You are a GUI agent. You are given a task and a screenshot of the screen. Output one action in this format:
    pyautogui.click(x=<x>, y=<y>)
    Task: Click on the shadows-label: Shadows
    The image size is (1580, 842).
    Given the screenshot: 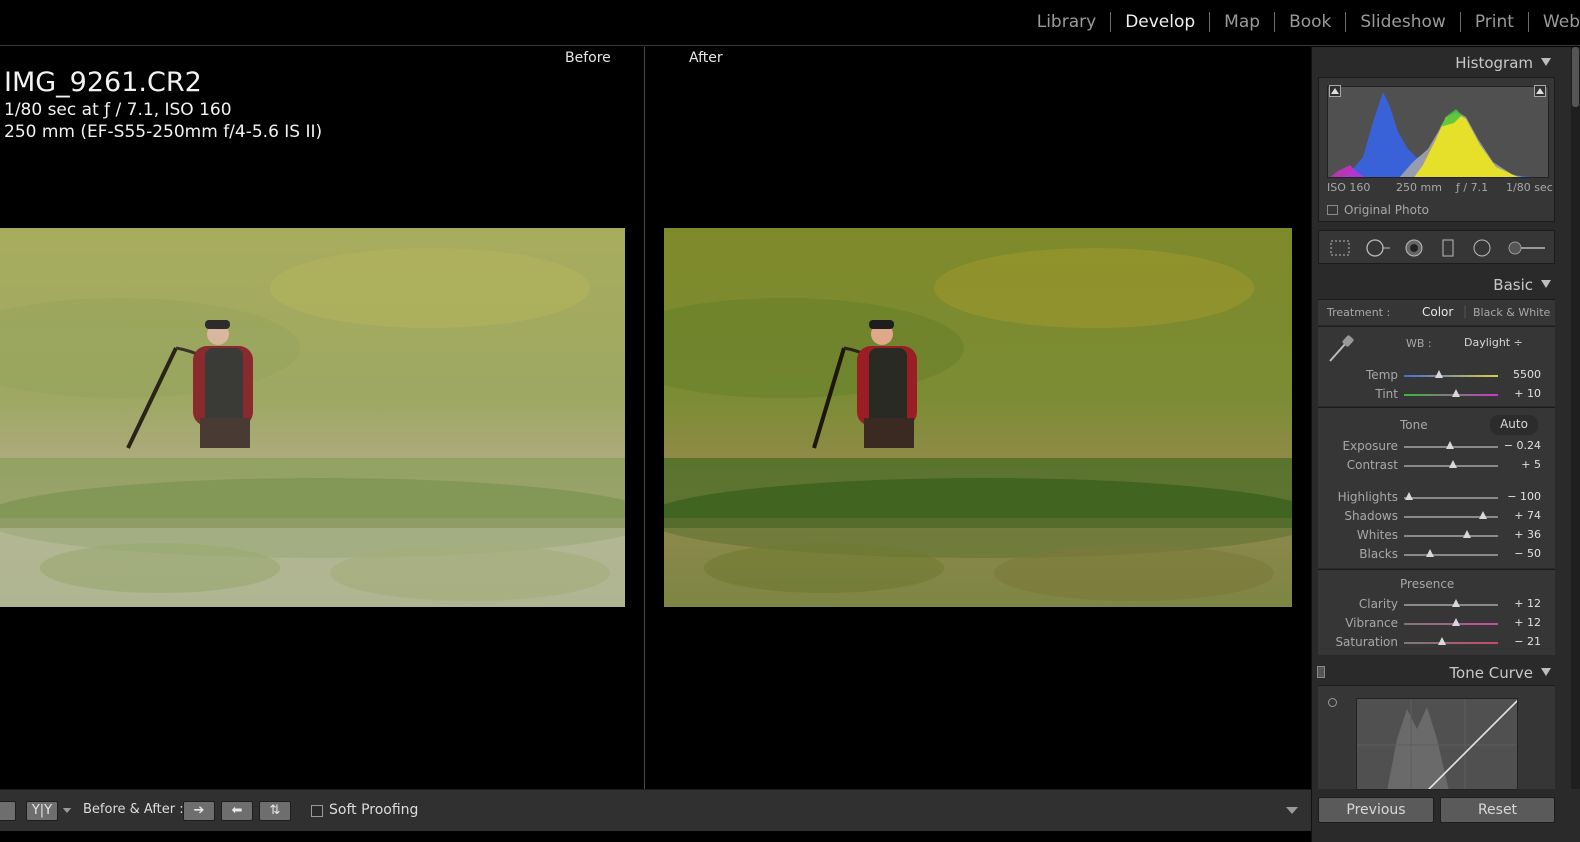 What is the action you would take?
    pyautogui.click(x=1371, y=516)
    